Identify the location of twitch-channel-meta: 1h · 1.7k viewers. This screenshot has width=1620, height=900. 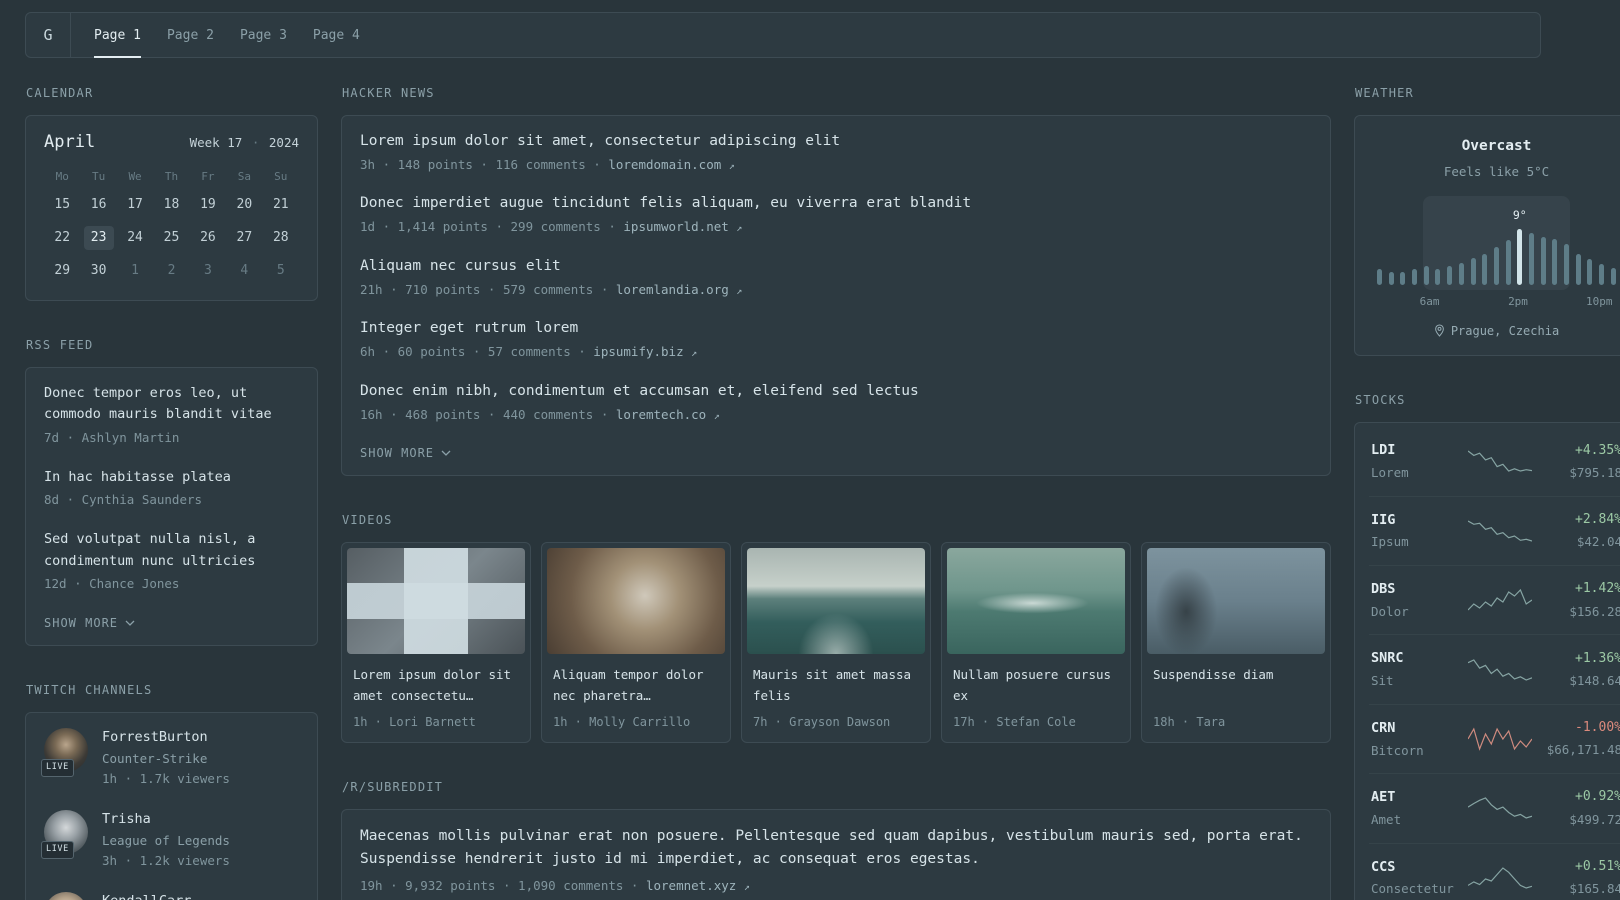
(166, 779).